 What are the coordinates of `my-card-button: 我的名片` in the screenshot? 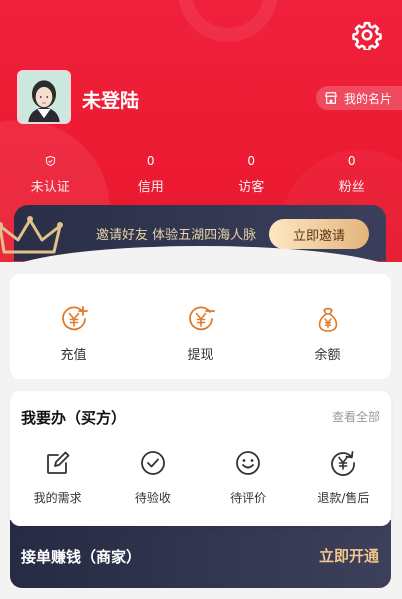 It's located at (358, 98).